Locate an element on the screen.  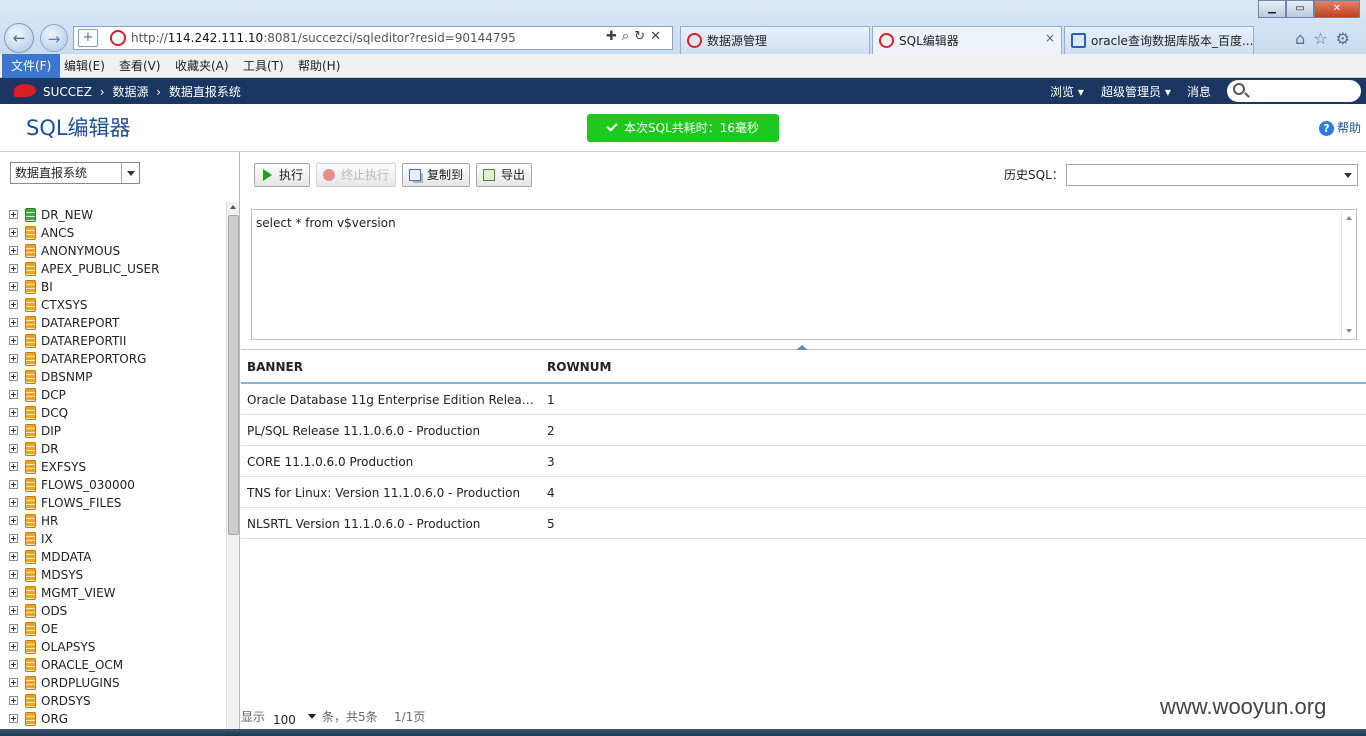
tree-node: ANCS is located at coordinates (113, 233).